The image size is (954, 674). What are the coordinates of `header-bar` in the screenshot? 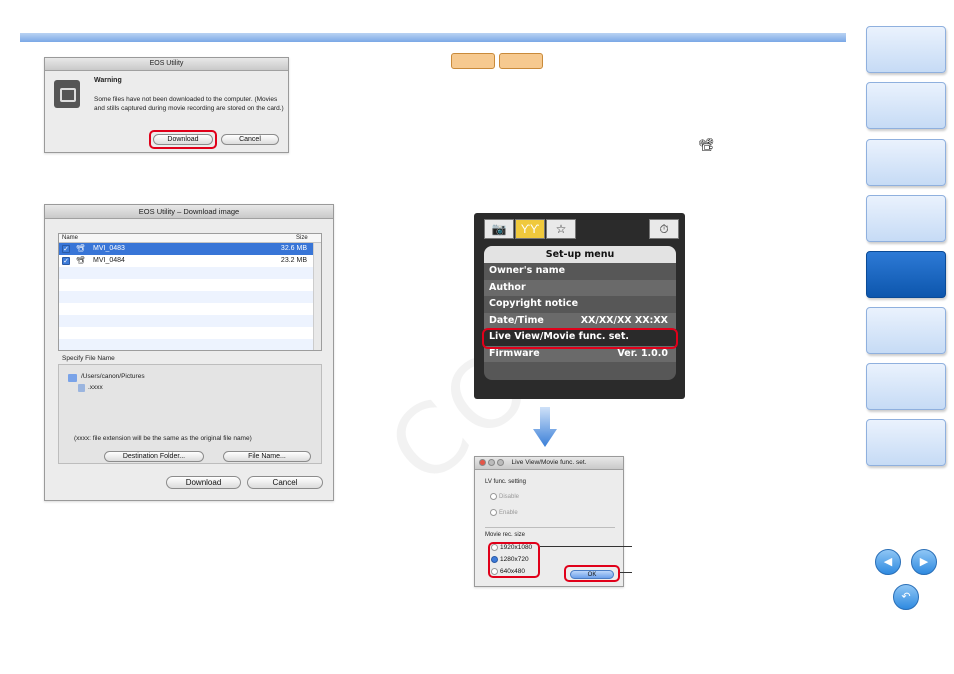 It's located at (433, 37).